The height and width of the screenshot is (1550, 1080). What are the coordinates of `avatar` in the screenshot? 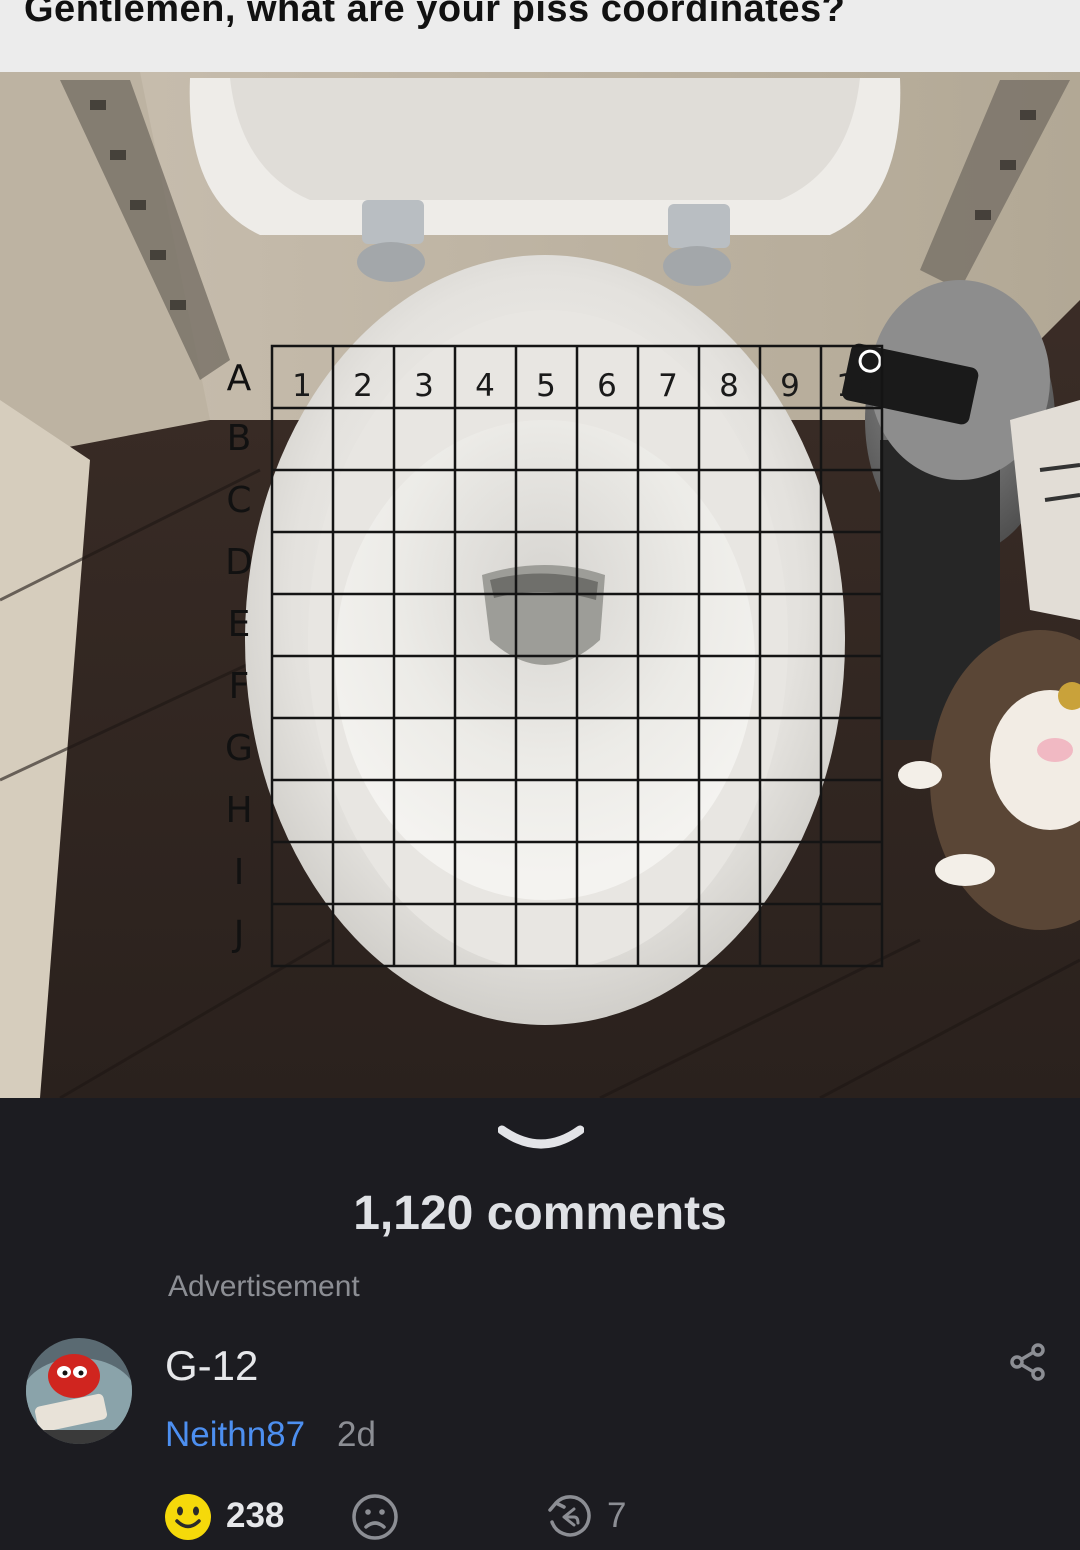 It's located at (79, 1391).